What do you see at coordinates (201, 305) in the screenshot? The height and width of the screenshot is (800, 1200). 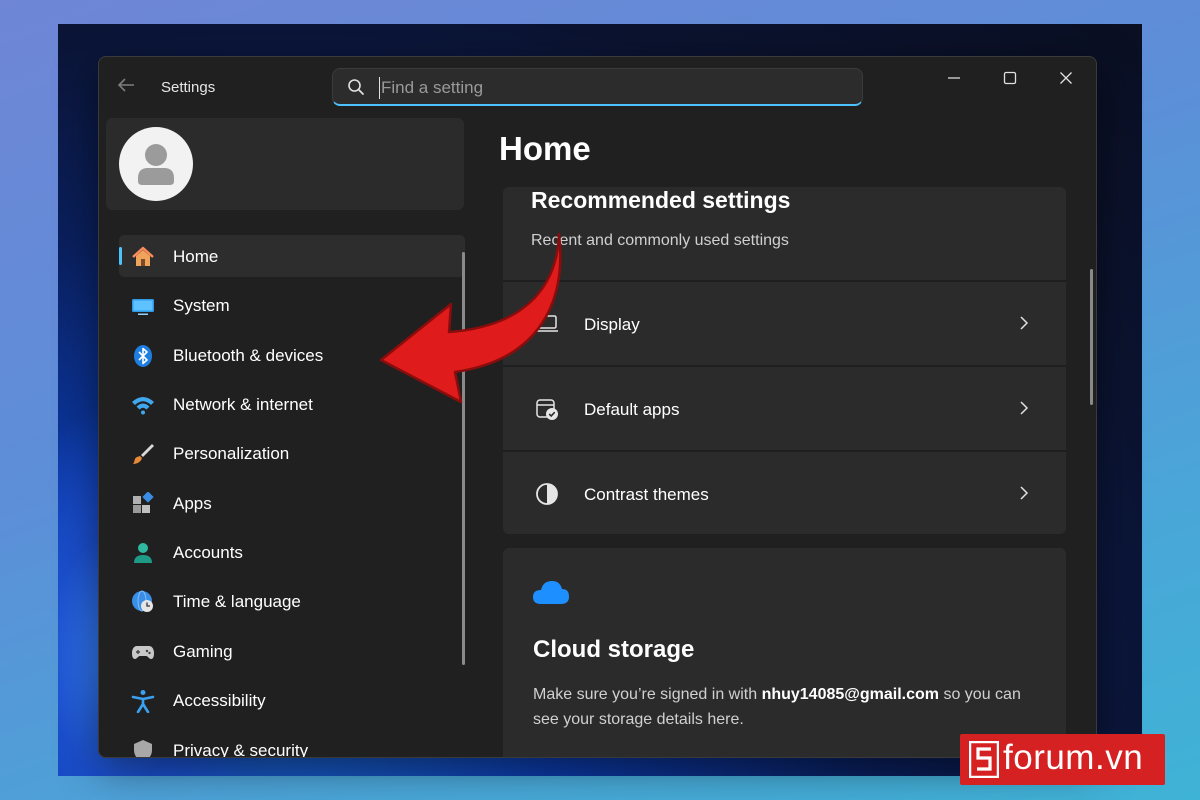 I see `sidebar-item-label: System` at bounding box center [201, 305].